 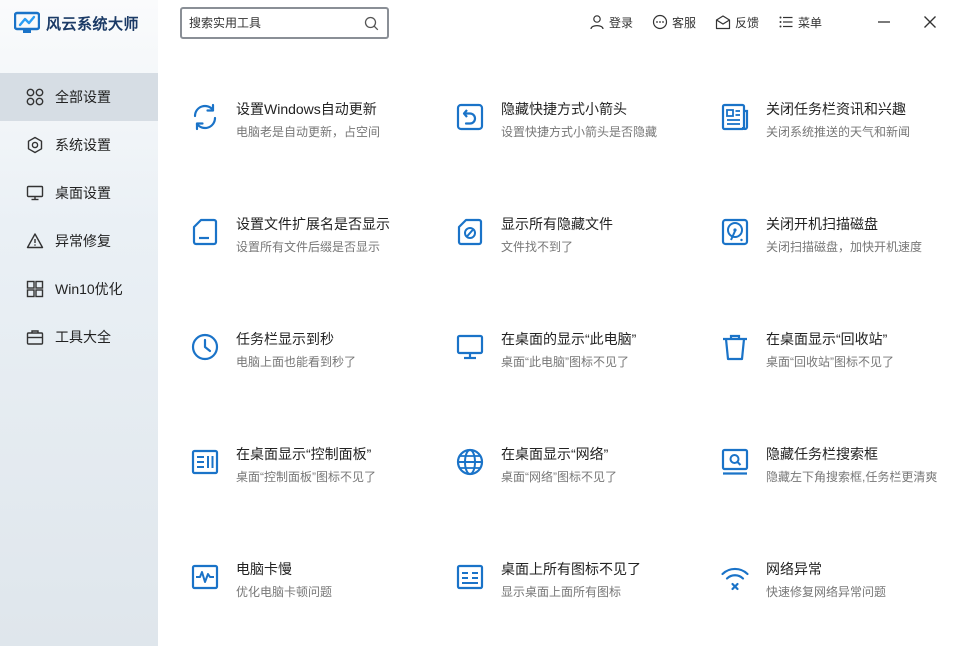 I want to click on recycle-bin-icon, so click(x=735, y=347).